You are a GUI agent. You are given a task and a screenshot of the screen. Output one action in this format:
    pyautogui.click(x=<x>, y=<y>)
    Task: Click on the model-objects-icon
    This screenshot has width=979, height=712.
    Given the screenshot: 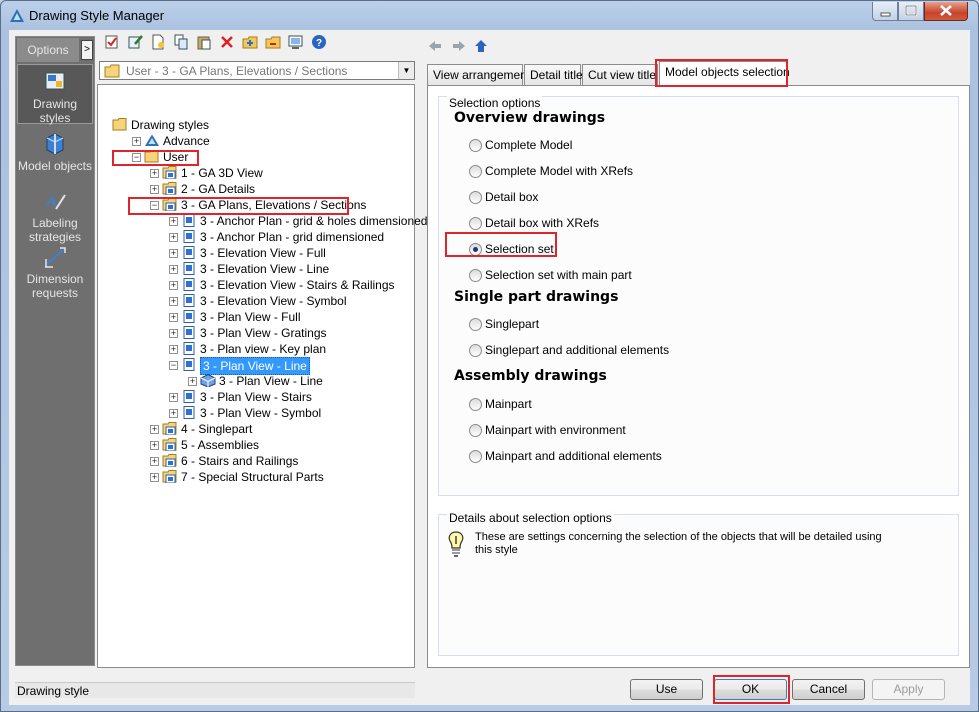 What is the action you would take?
    pyautogui.click(x=55, y=144)
    